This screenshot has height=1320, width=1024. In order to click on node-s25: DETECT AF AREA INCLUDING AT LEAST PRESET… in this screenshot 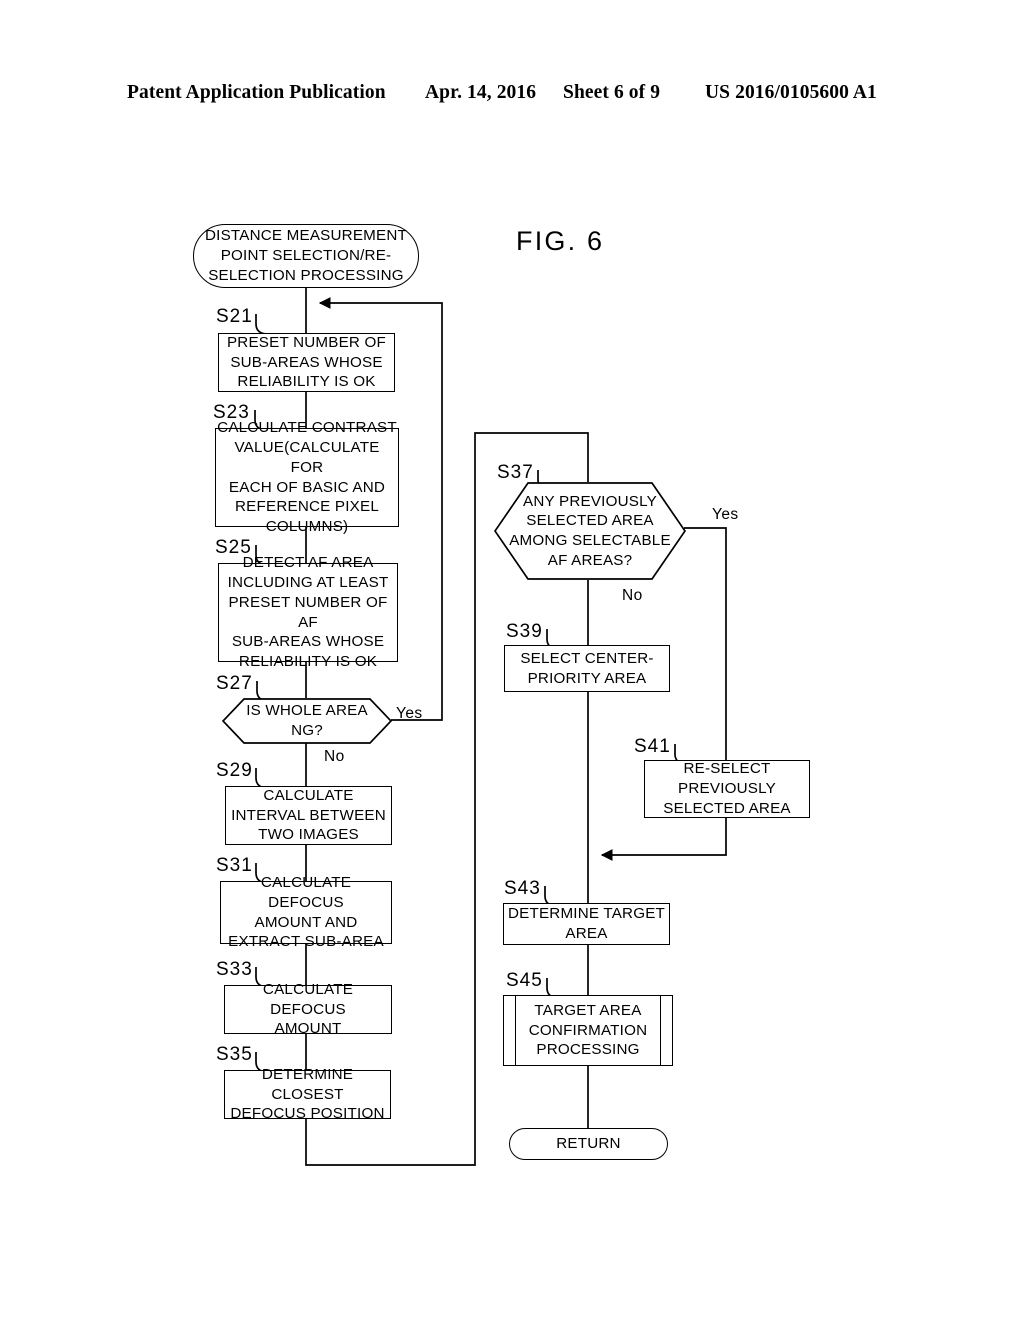, I will do `click(308, 612)`.